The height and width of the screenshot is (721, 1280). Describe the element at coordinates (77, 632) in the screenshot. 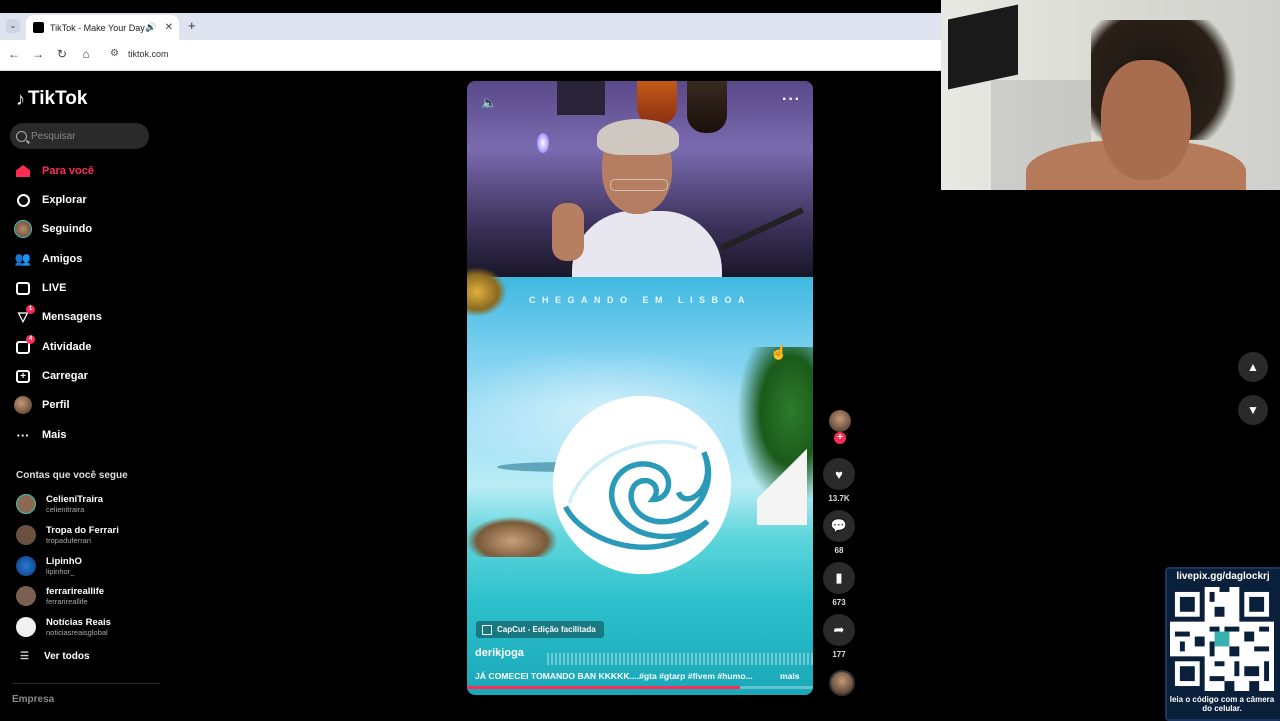

I see `account-handle: noticiasreaisglobal` at that location.